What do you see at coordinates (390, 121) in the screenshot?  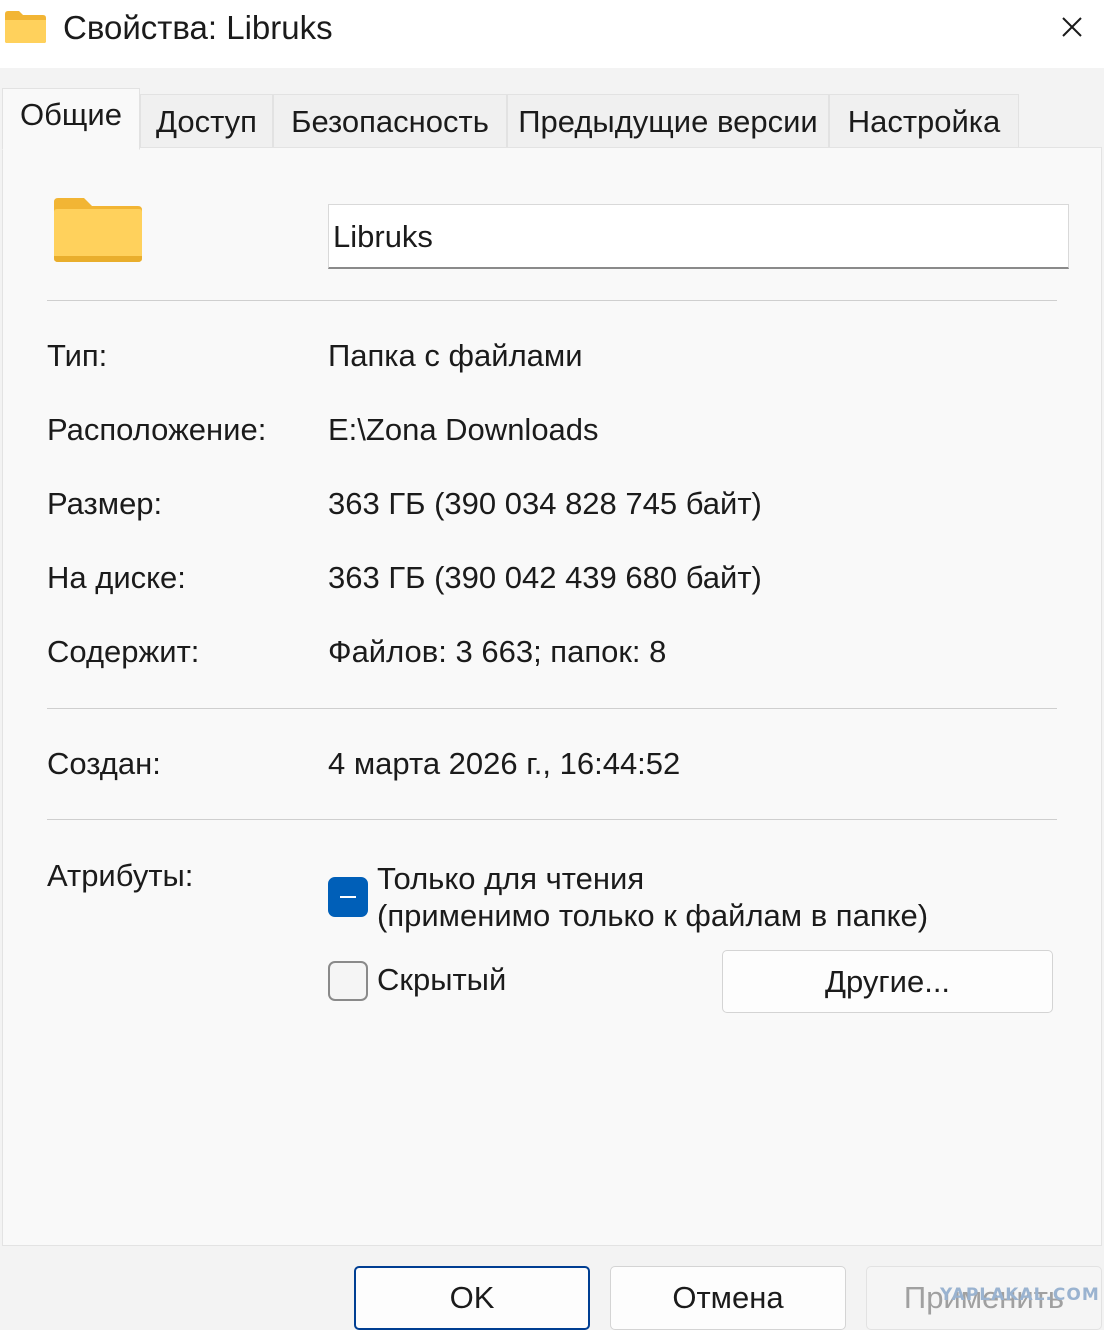 I see `tab-security: Безопасность` at bounding box center [390, 121].